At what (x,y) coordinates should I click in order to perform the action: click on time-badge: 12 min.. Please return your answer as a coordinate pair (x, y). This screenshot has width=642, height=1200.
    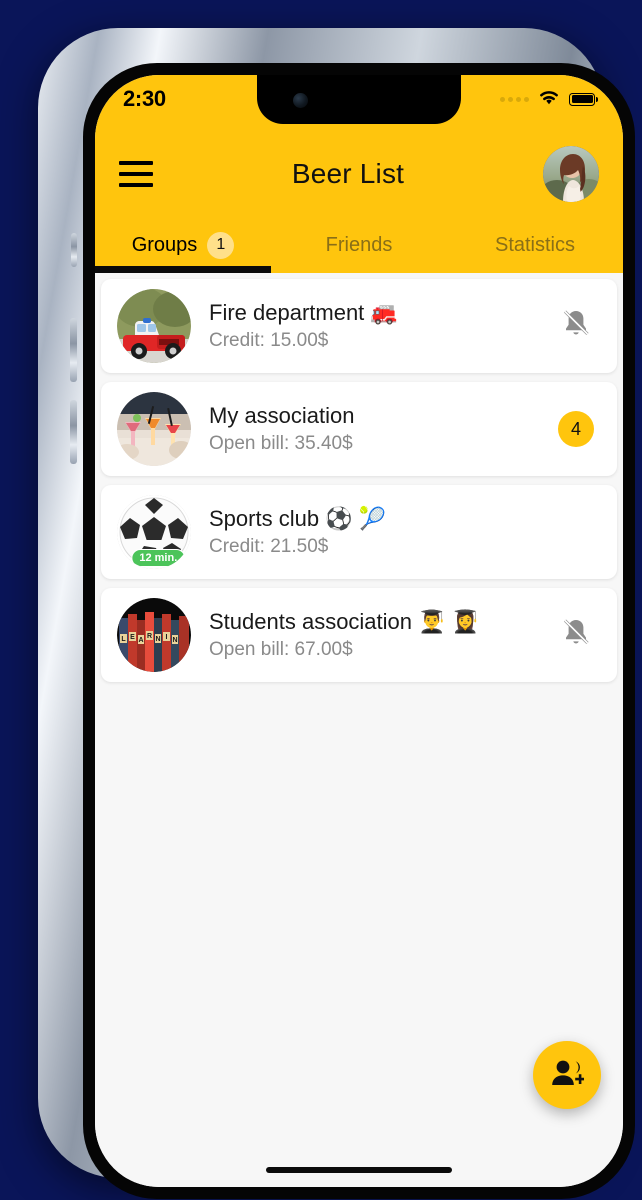
    Looking at the image, I should click on (158, 557).